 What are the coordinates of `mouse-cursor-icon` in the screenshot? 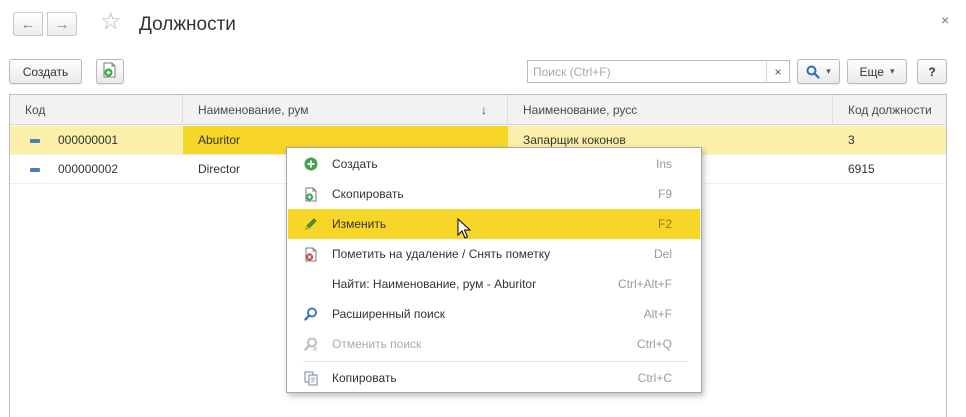 It's located at (464, 228).